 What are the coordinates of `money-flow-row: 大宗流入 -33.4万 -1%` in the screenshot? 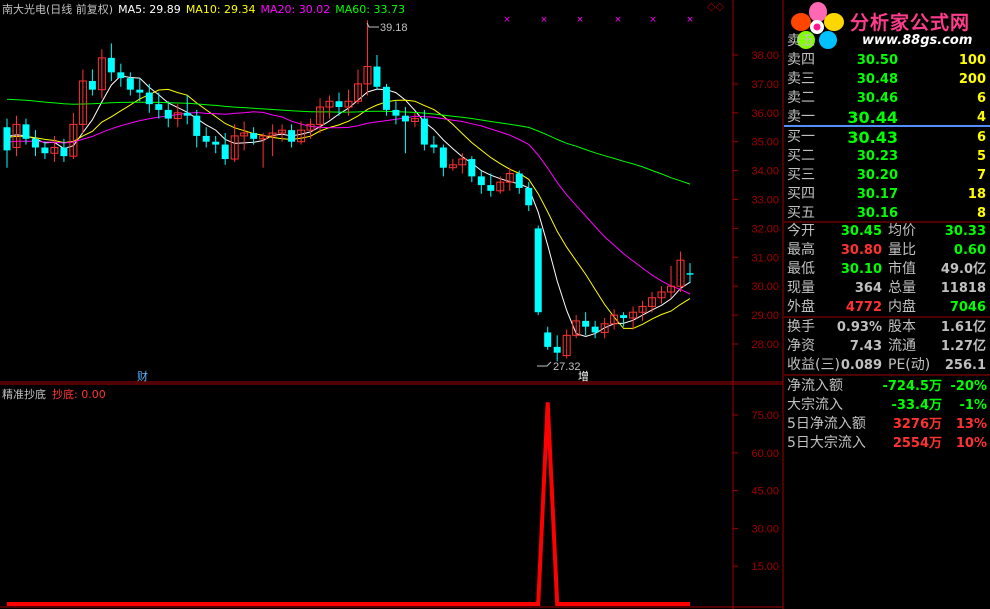 It's located at (887, 405).